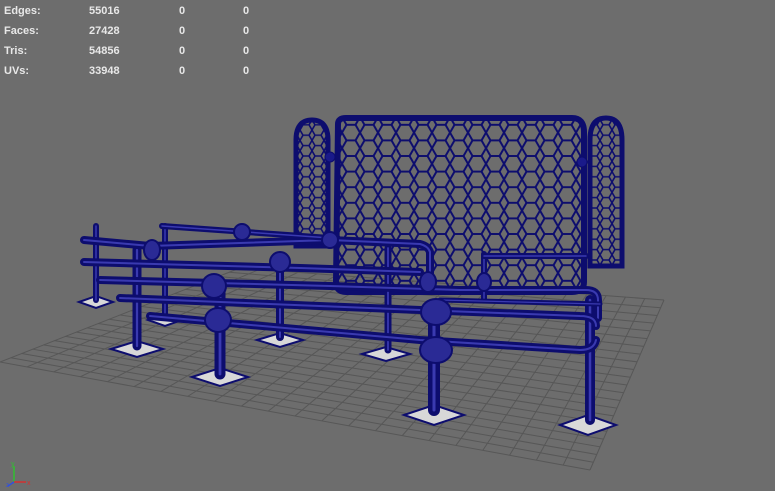 The image size is (775, 491). What do you see at coordinates (104, 51) in the screenshot?
I see `stat-value: 54856` at bounding box center [104, 51].